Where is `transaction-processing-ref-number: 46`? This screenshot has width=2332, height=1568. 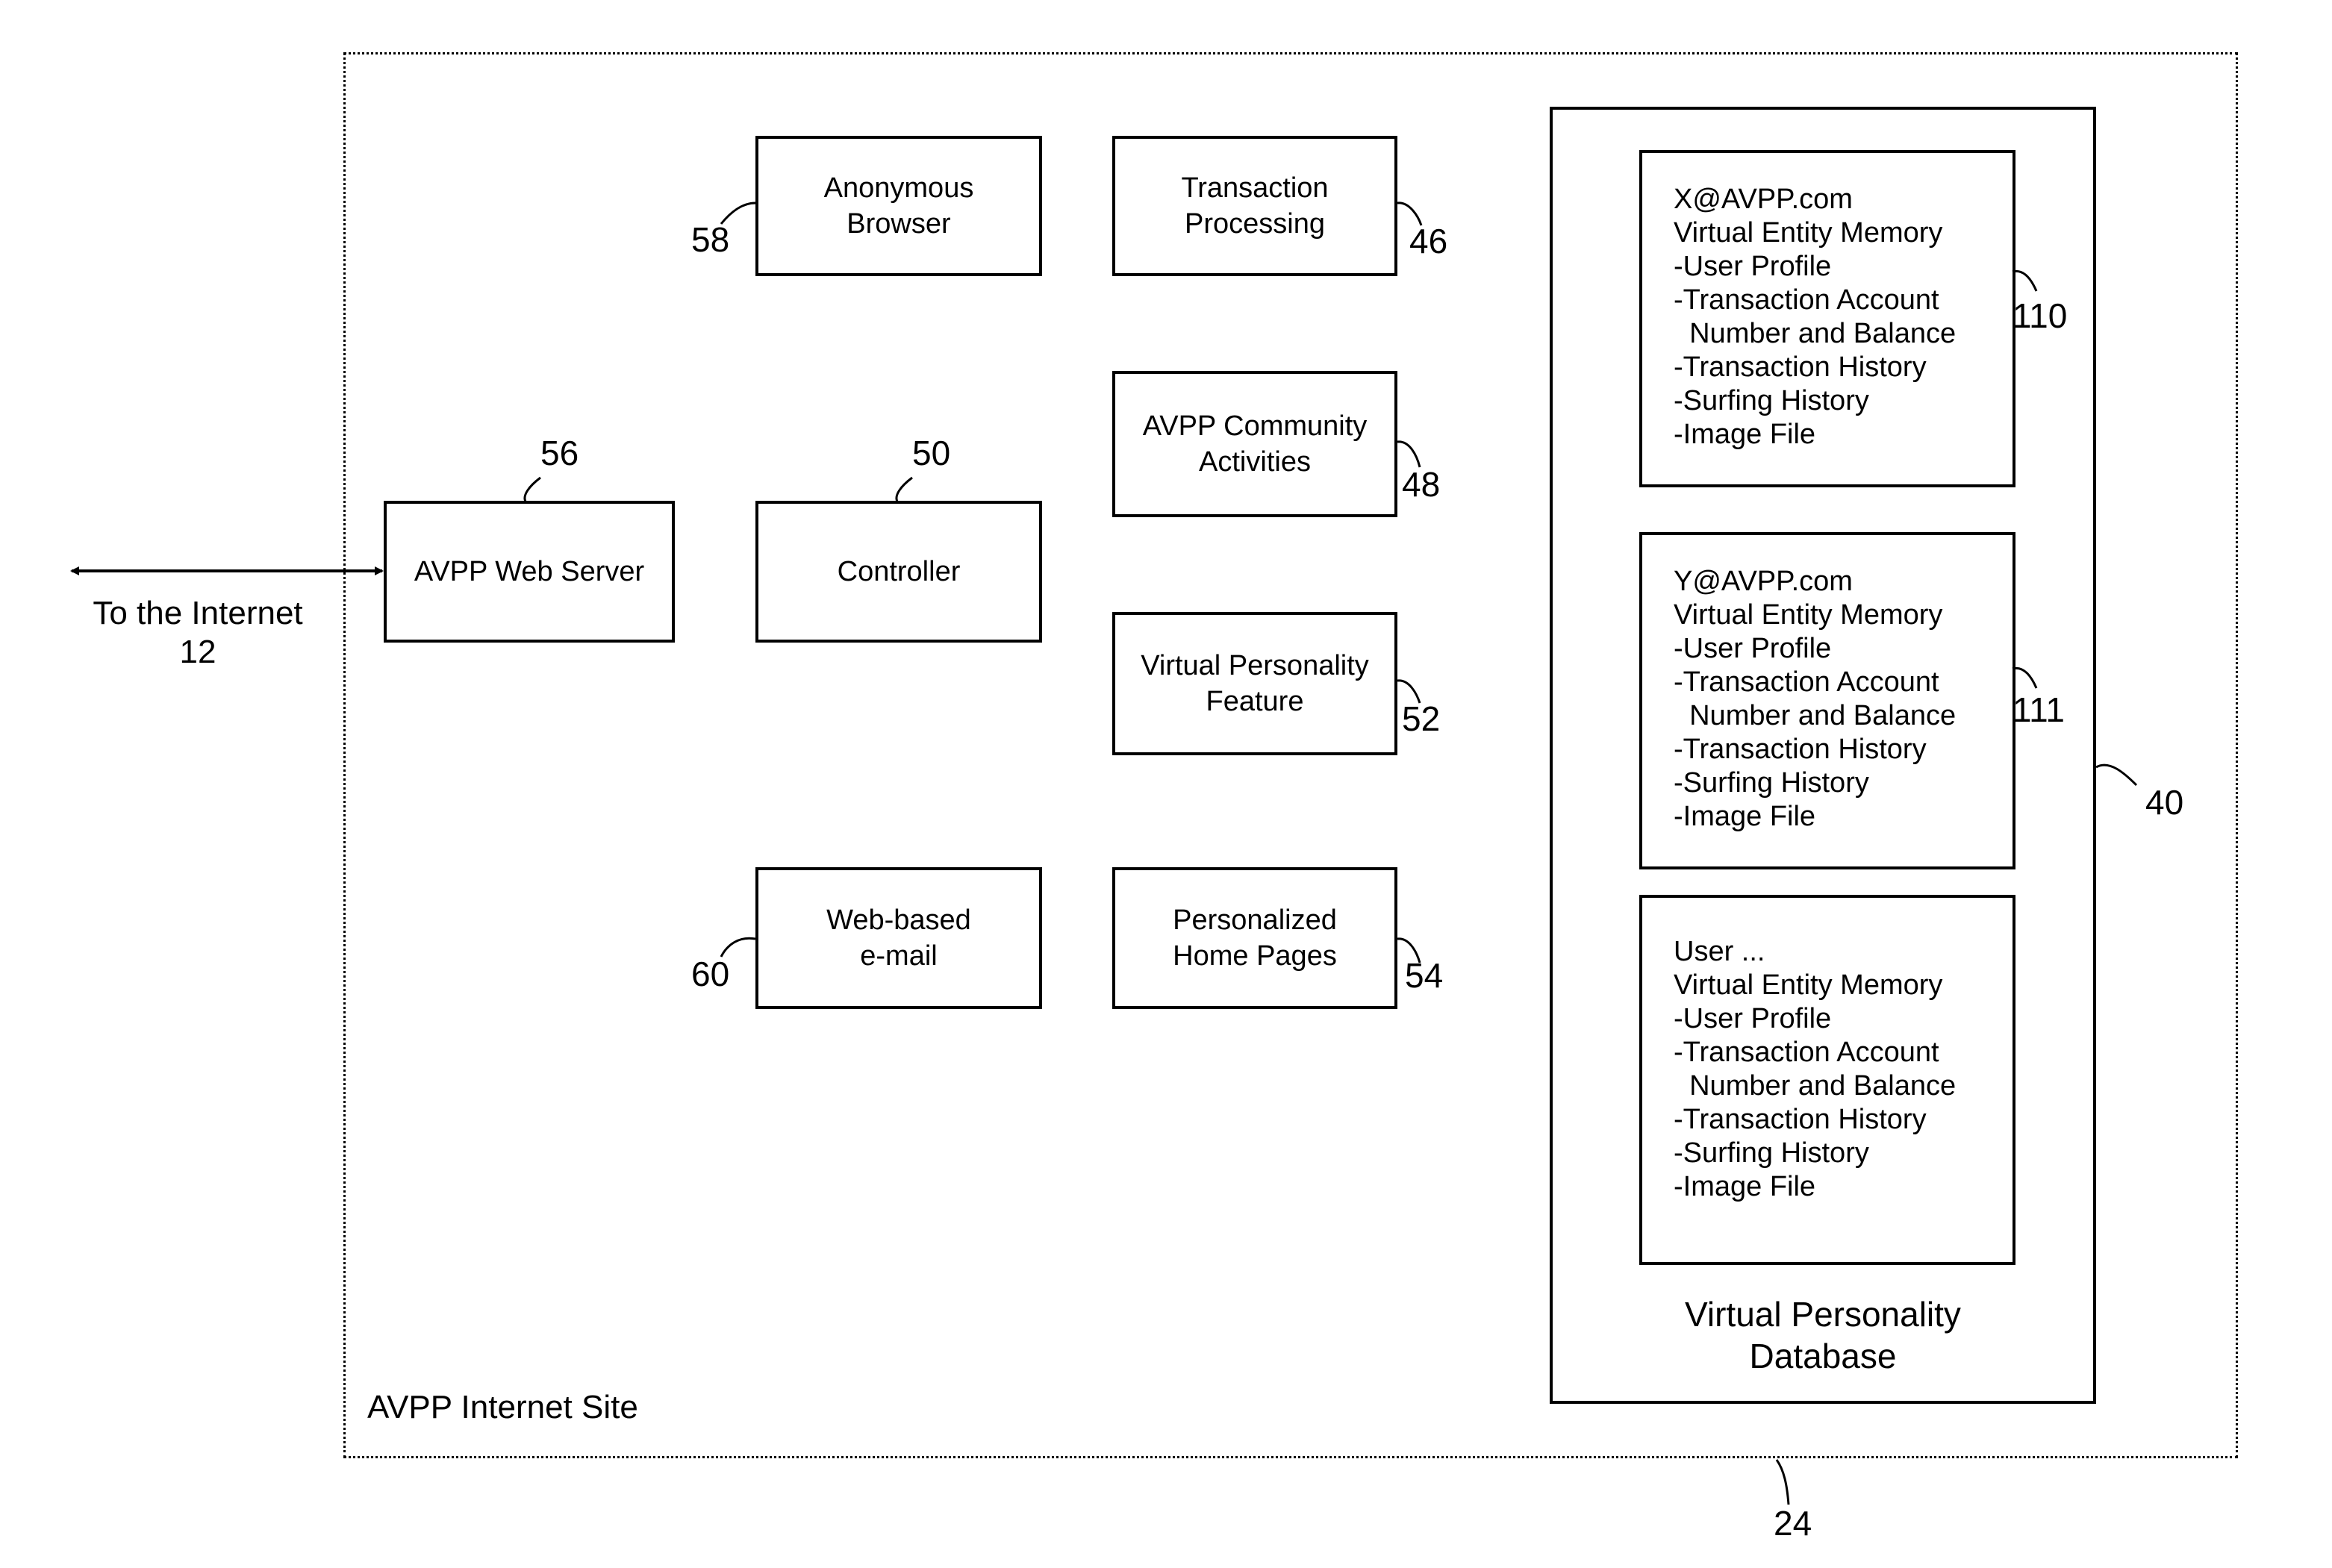 transaction-processing-ref-number: 46 is located at coordinates (1428, 241).